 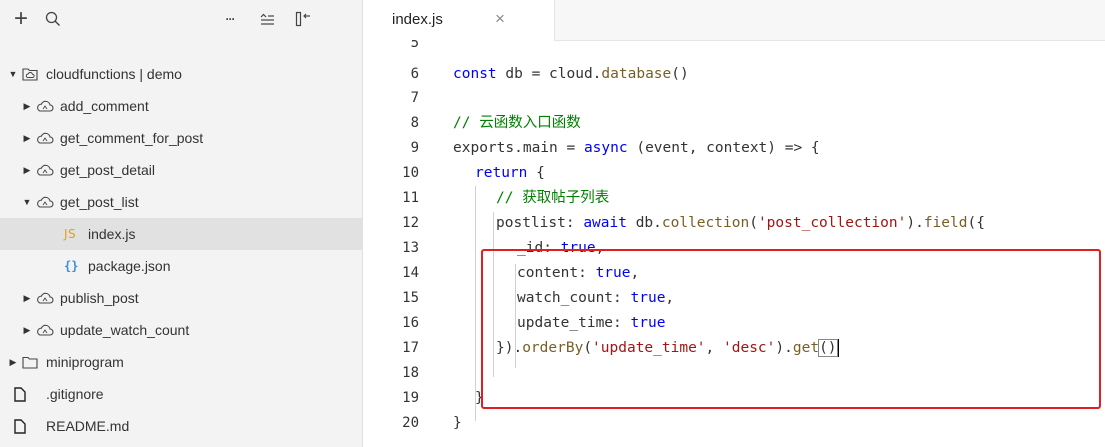 What do you see at coordinates (410, 348) in the screenshot?
I see `line-number: 17` at bounding box center [410, 348].